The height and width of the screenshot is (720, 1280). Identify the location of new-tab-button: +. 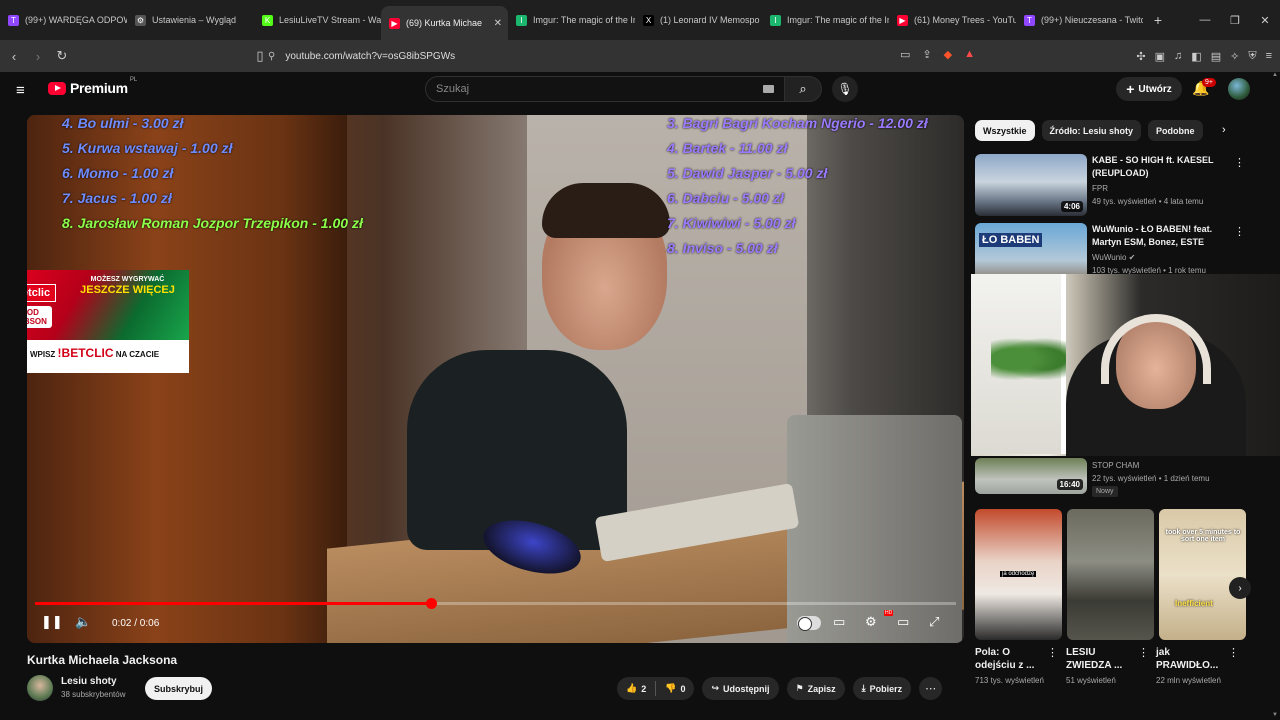
(1158, 20).